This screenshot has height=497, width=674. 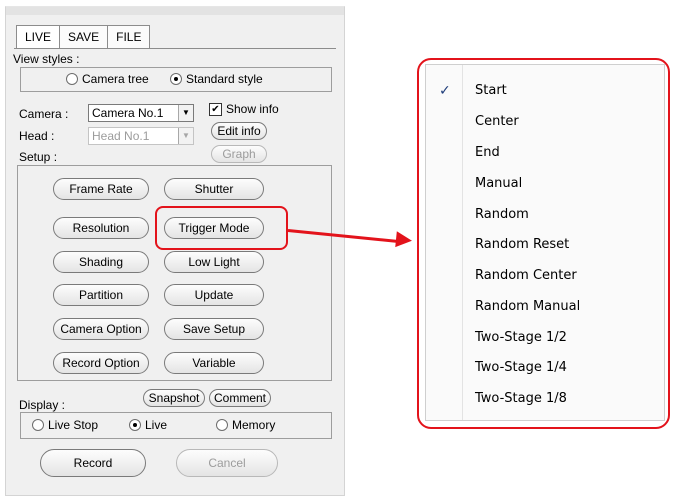 What do you see at coordinates (101, 363) in the screenshot?
I see `record-option-button: Record Option` at bounding box center [101, 363].